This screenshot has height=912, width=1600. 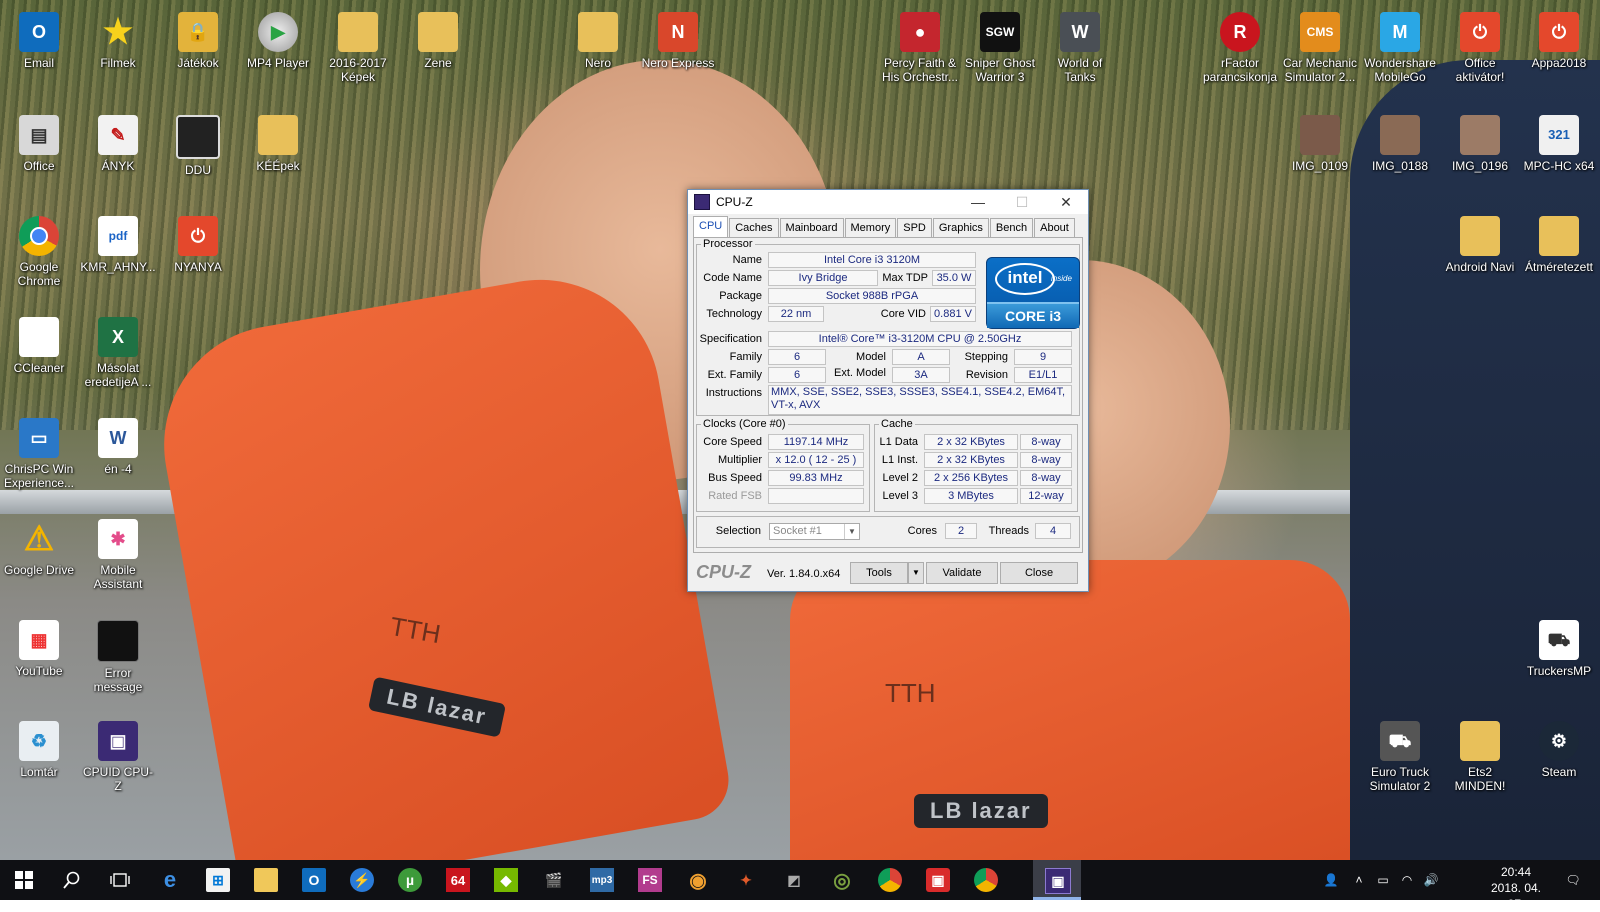 I want to click on desktop-icon-jatekok: 🔒 Játékok, so click(x=198, y=41).